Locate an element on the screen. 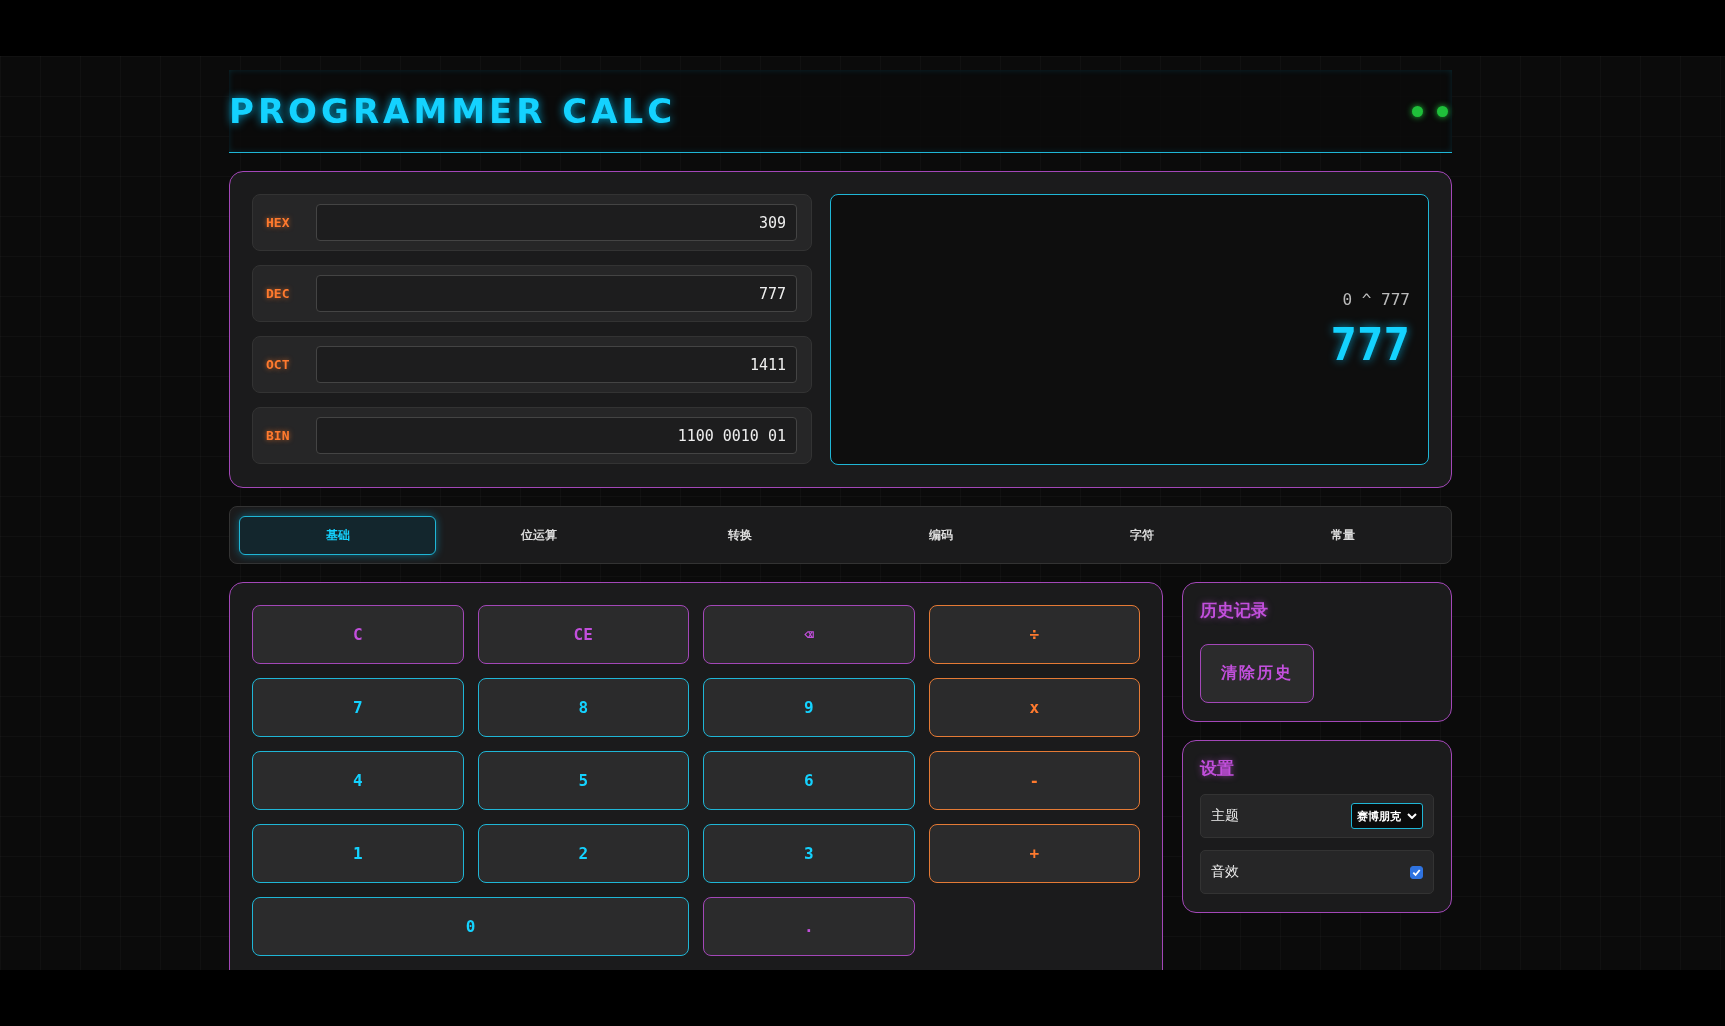 This screenshot has height=1026, width=1725. calculator-key: 9 is located at coordinates (809, 707).